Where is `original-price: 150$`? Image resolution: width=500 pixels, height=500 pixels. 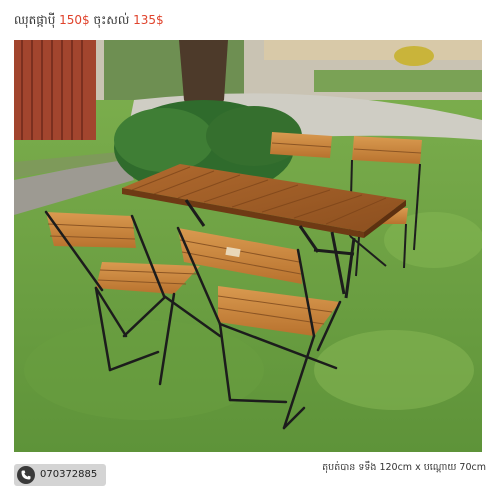
original-price: 150$ is located at coordinates (74, 20).